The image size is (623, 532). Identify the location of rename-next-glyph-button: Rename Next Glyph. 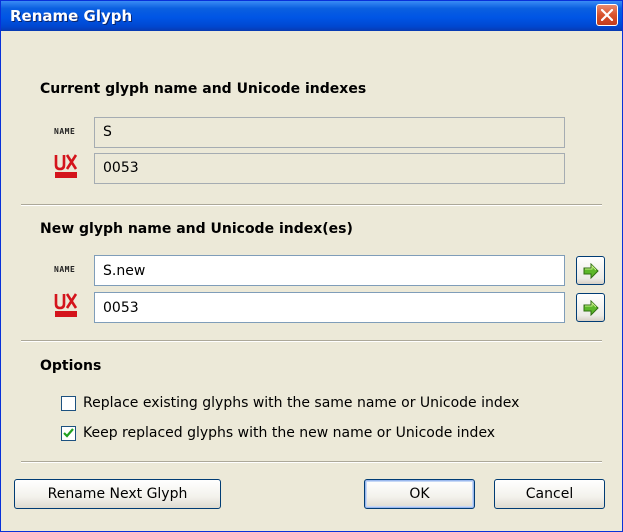
(117, 494).